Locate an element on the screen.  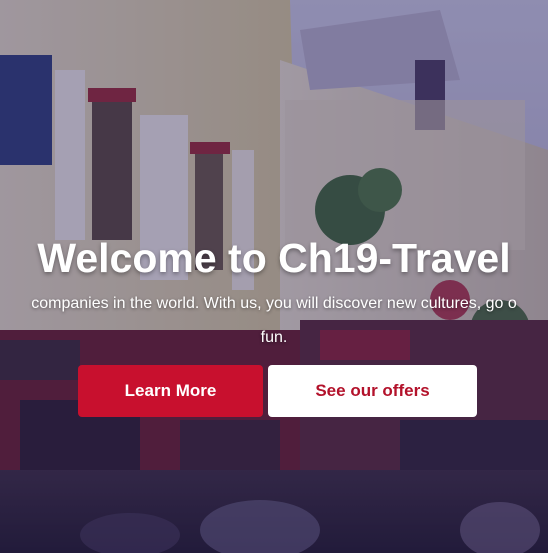
hero-title: Welcome to Ch19-Travel is located at coordinates (274, 258).